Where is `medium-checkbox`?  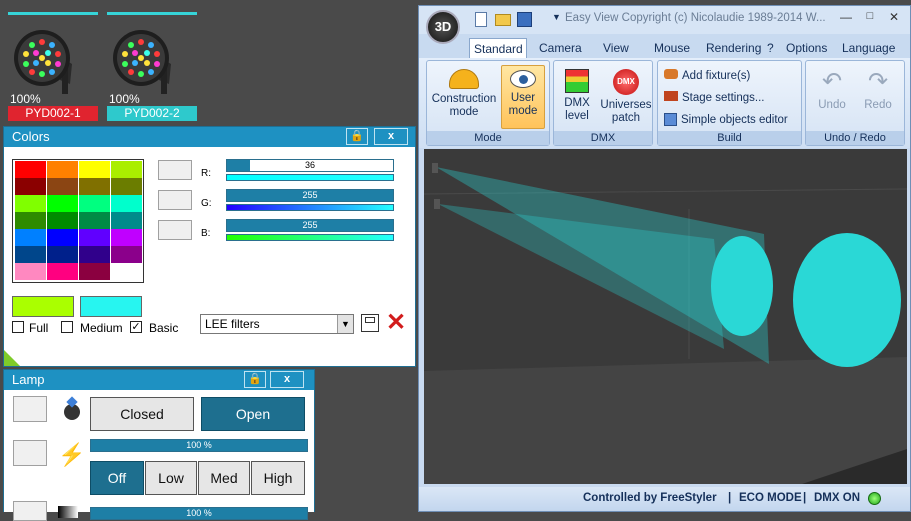
medium-checkbox is located at coordinates (67, 327).